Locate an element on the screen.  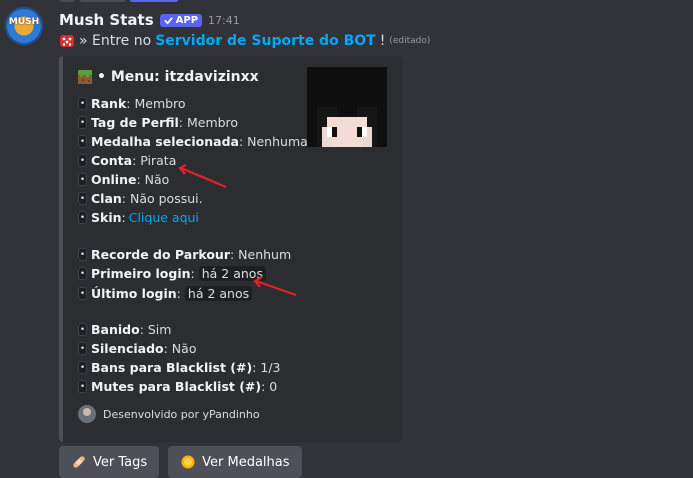
field-value: : Não possui. is located at coordinates (162, 198).